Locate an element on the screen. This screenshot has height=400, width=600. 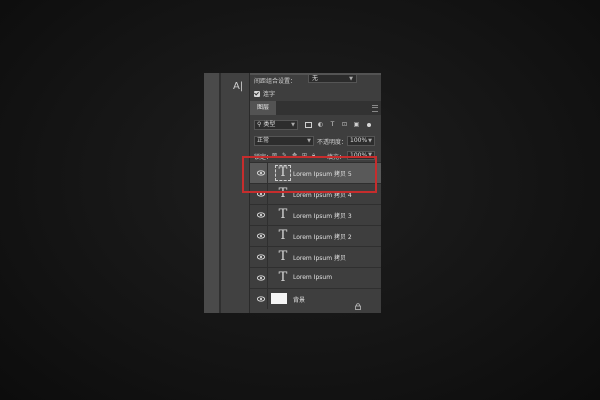
search-icon: ⚲ is located at coordinates (259, 124).